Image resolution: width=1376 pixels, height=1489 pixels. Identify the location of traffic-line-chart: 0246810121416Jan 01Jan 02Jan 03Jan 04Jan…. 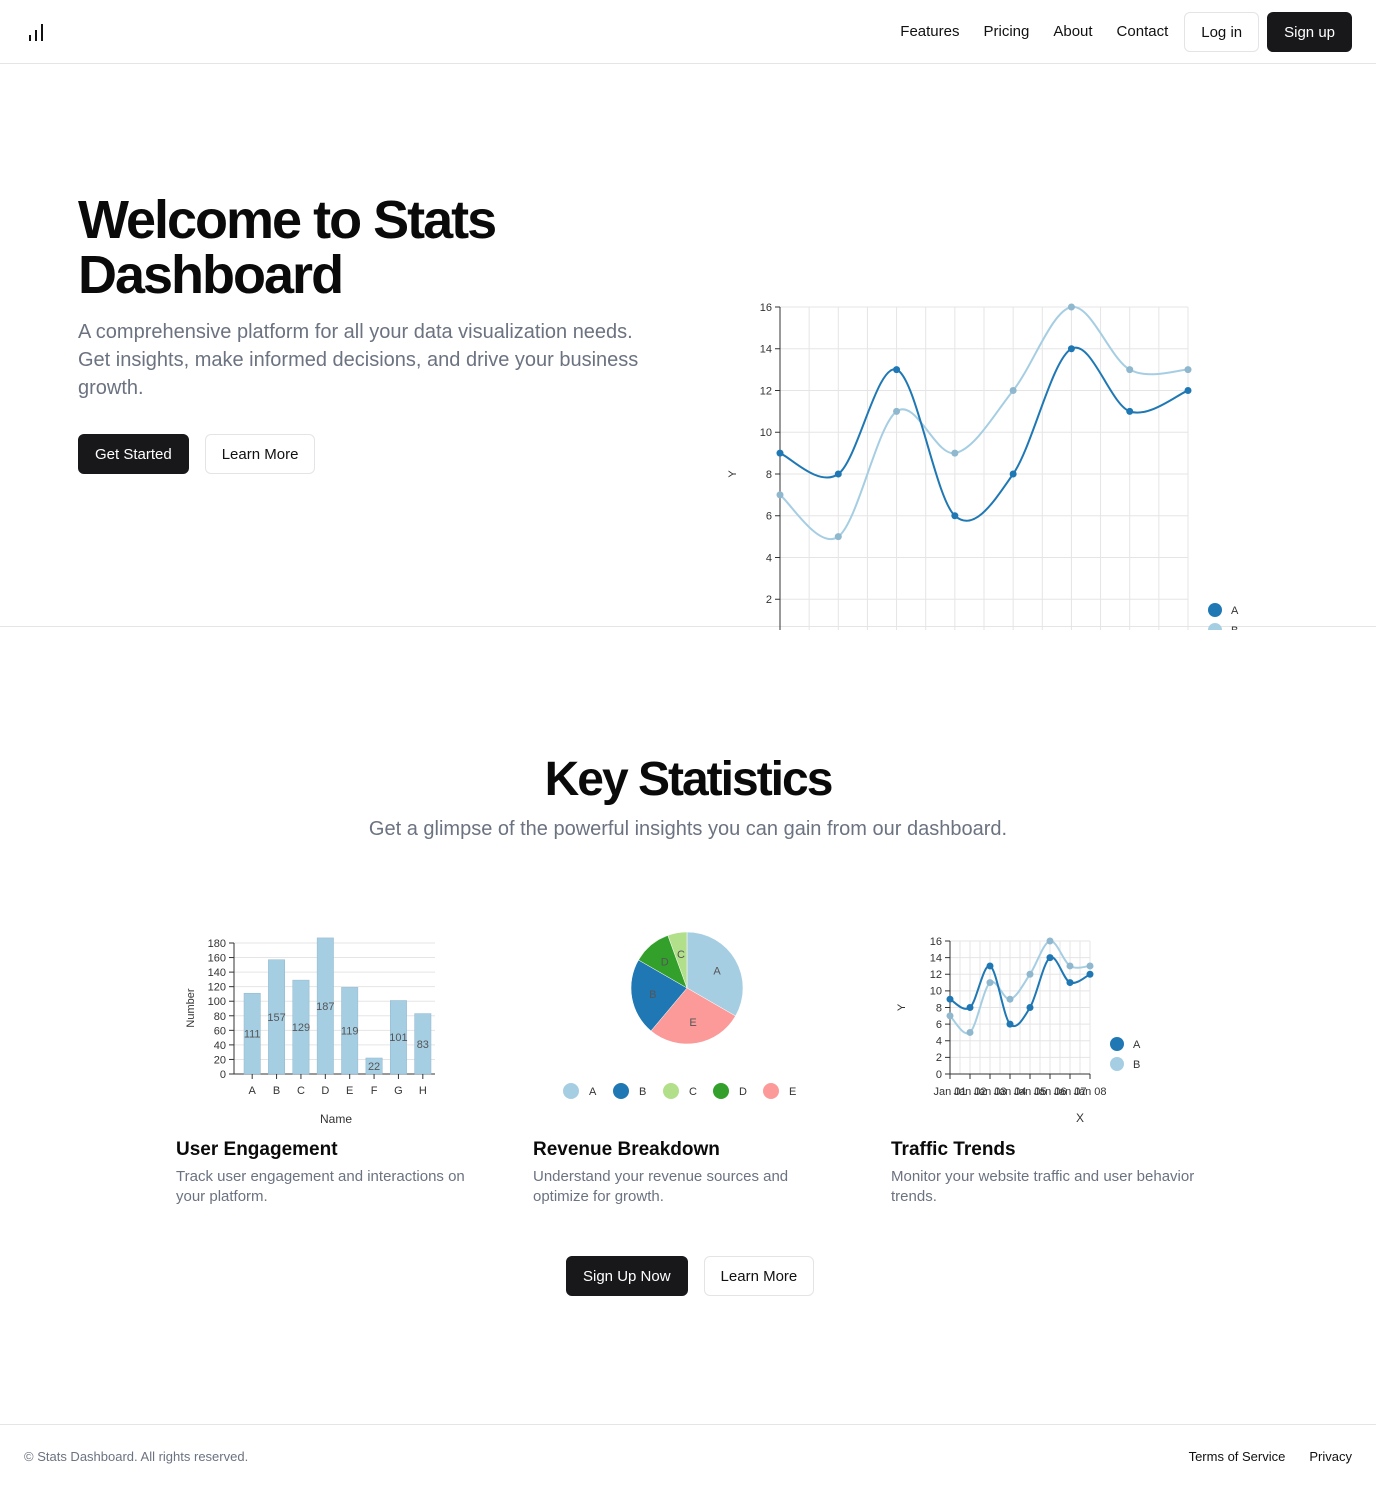
(1018, 1030).